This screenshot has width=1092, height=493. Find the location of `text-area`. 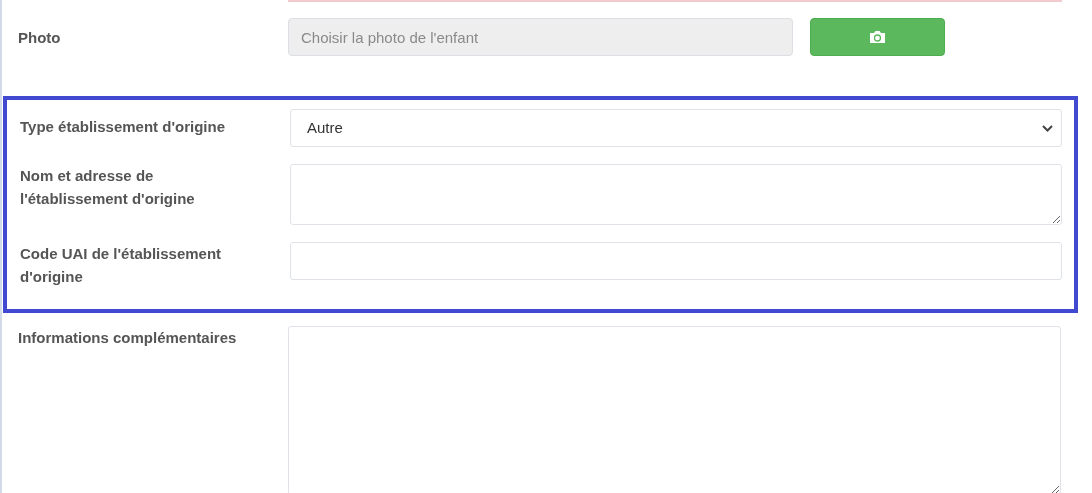

text-area is located at coordinates (676, 194).